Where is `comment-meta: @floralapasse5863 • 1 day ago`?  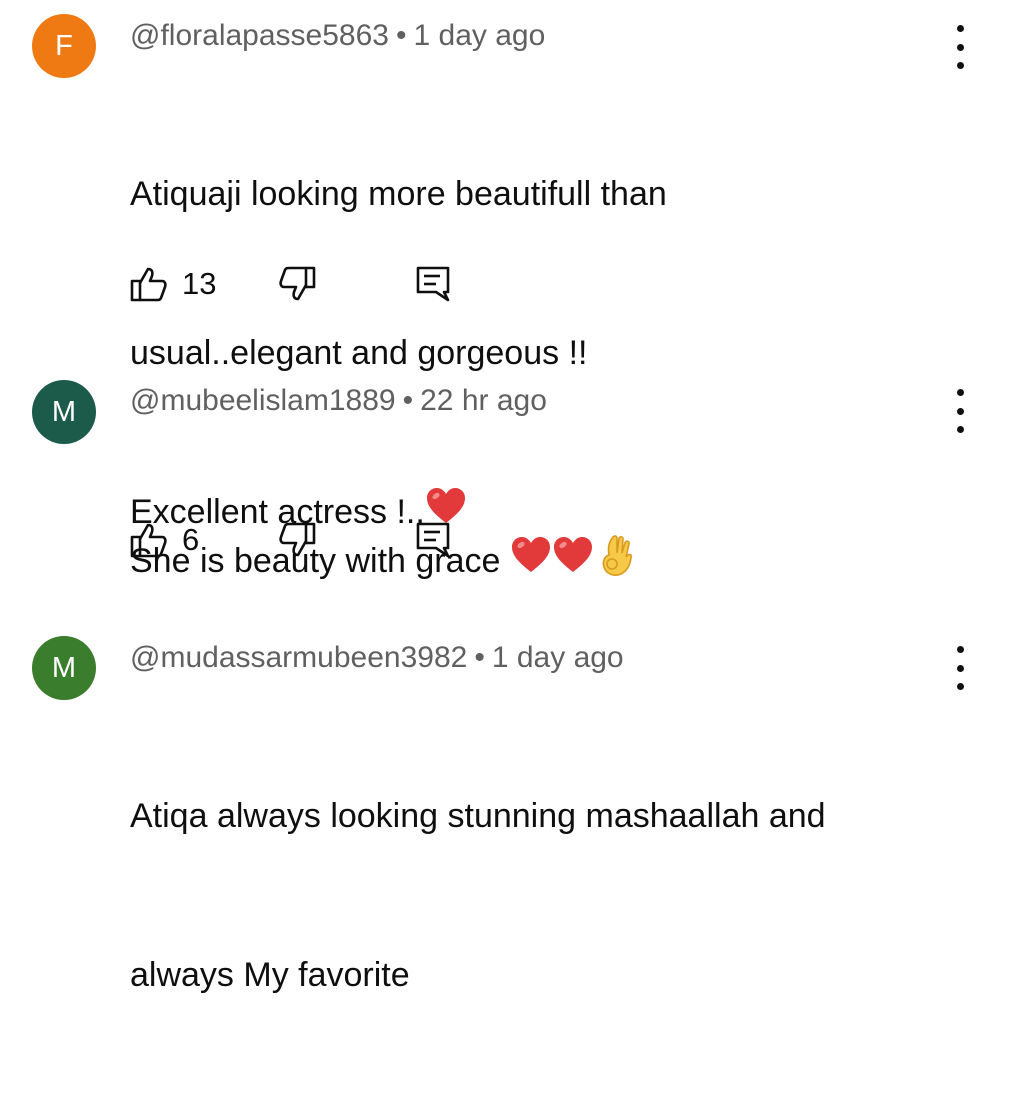
comment-meta: @floralapasse5863 • 1 day ago is located at coordinates (337, 36).